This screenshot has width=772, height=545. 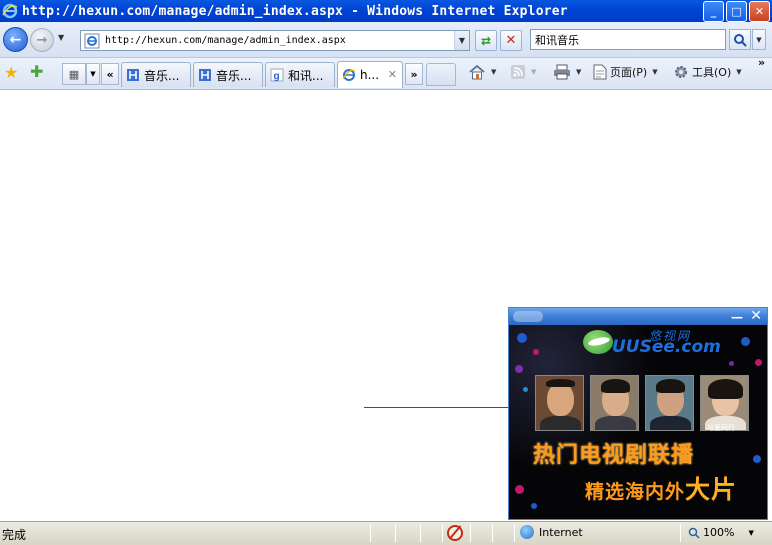 I want to click on maximize-icon: □, so click(x=736, y=11).